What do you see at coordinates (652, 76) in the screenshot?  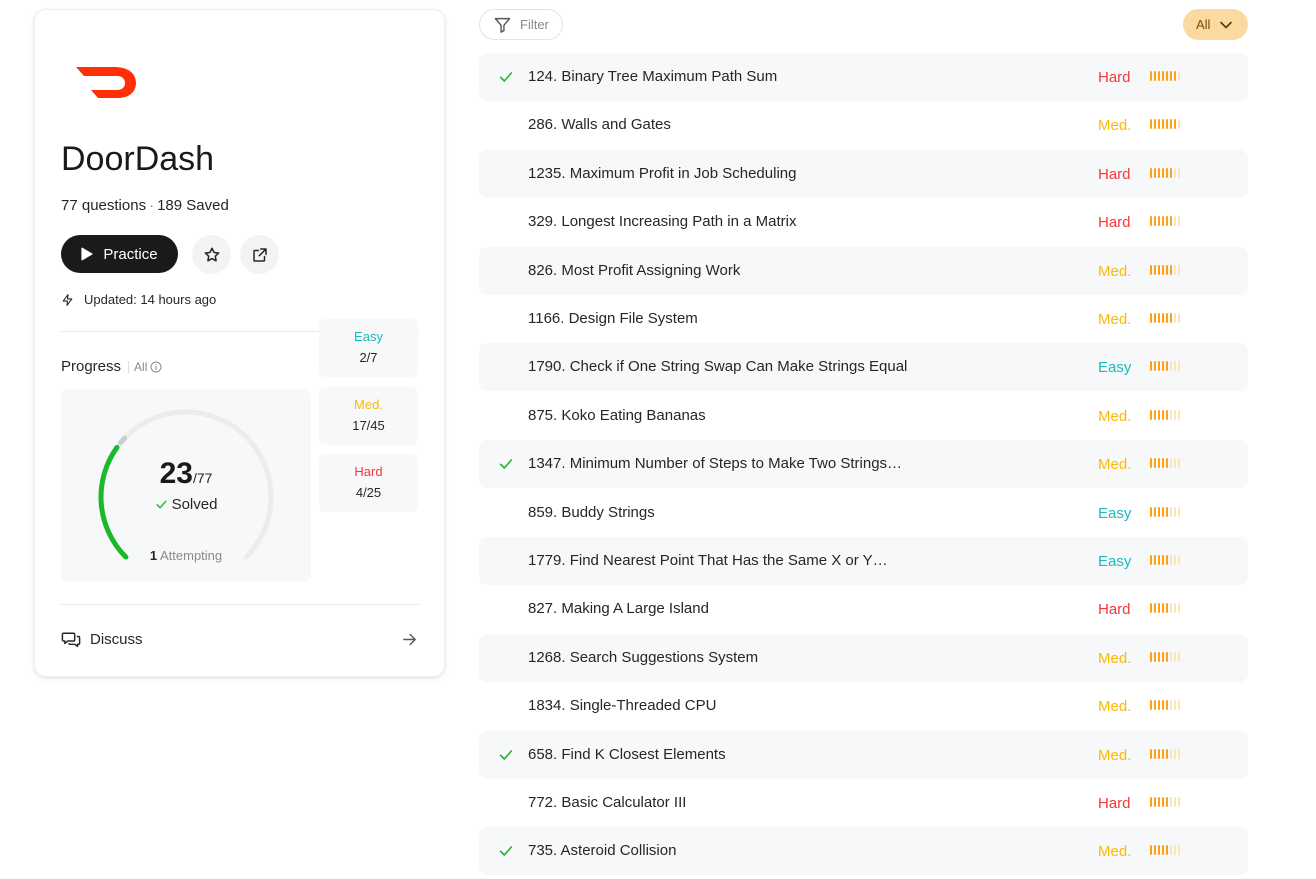 I see `problem-title: 124. Binary Tree Maximum Path Sum` at bounding box center [652, 76].